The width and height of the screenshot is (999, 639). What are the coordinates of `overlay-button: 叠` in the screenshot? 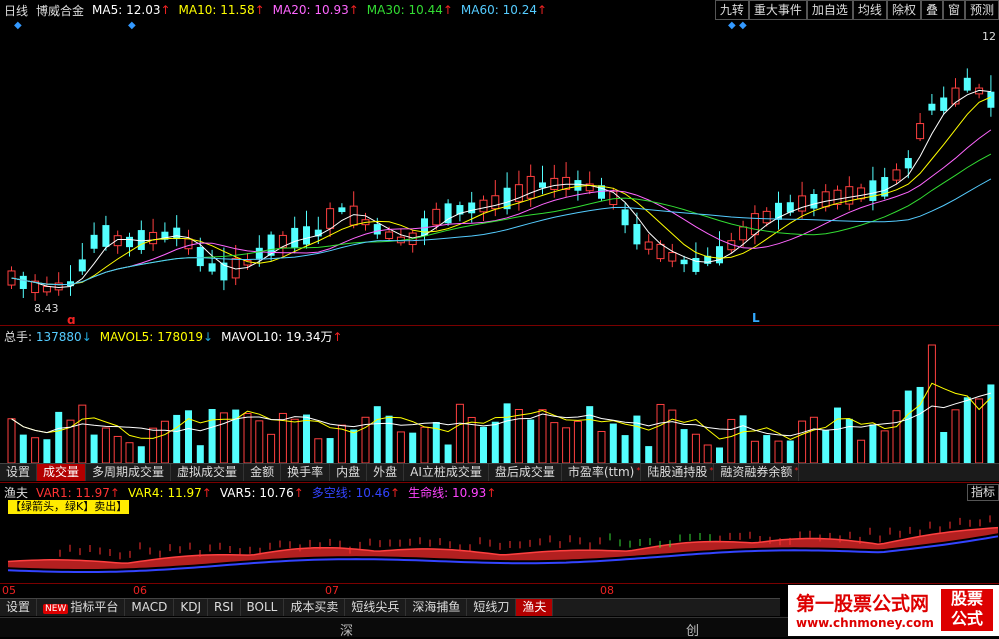 It's located at (931, 10).